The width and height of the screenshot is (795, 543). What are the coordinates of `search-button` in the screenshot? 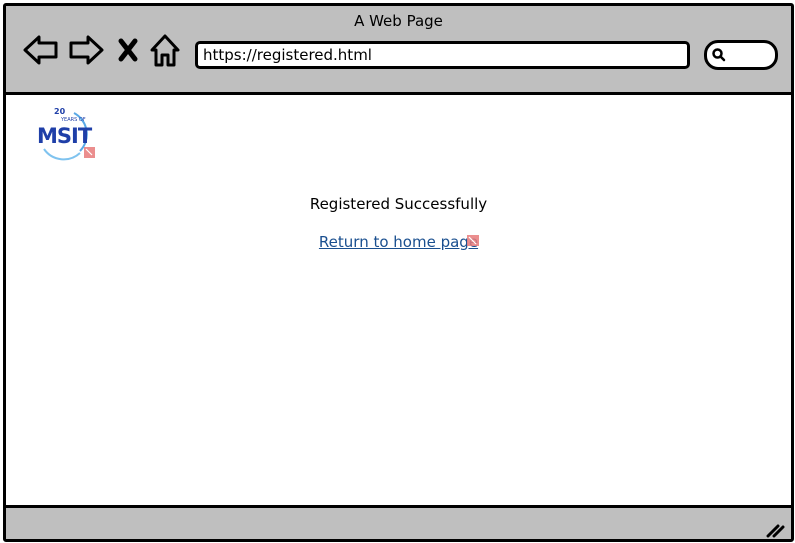 It's located at (741, 55).